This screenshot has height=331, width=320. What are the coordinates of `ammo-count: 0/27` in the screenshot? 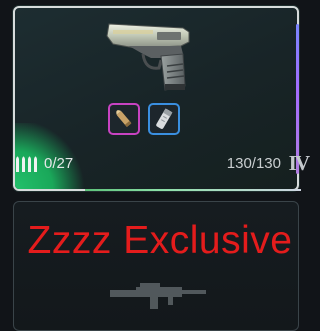 It's located at (59, 163).